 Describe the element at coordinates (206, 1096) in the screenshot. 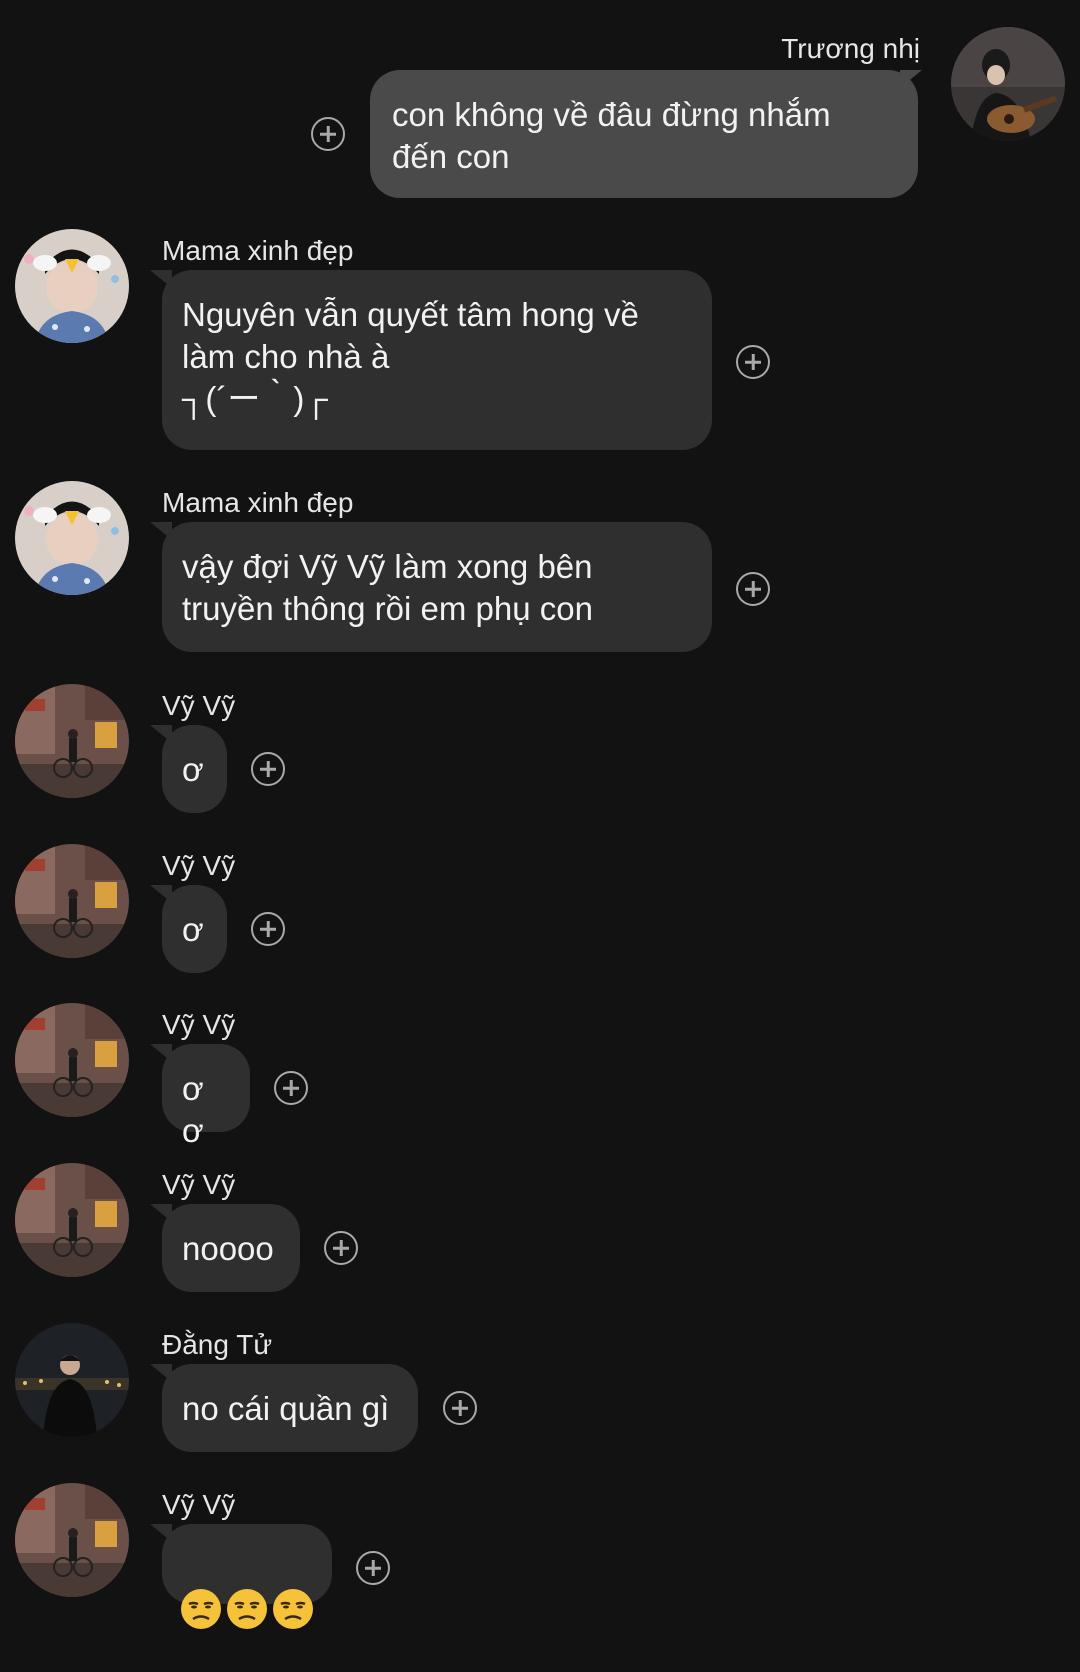

I see `message-bubble: ơ ơ` at that location.